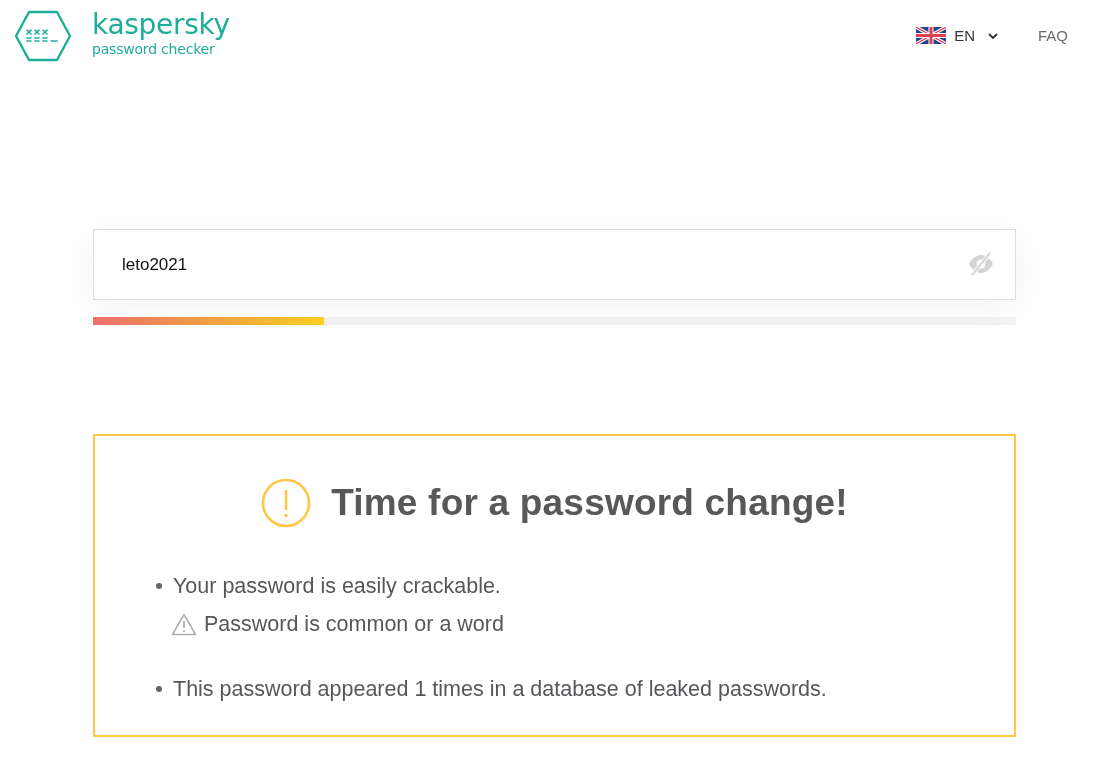  I want to click on password-field: leto2021, so click(554, 264).